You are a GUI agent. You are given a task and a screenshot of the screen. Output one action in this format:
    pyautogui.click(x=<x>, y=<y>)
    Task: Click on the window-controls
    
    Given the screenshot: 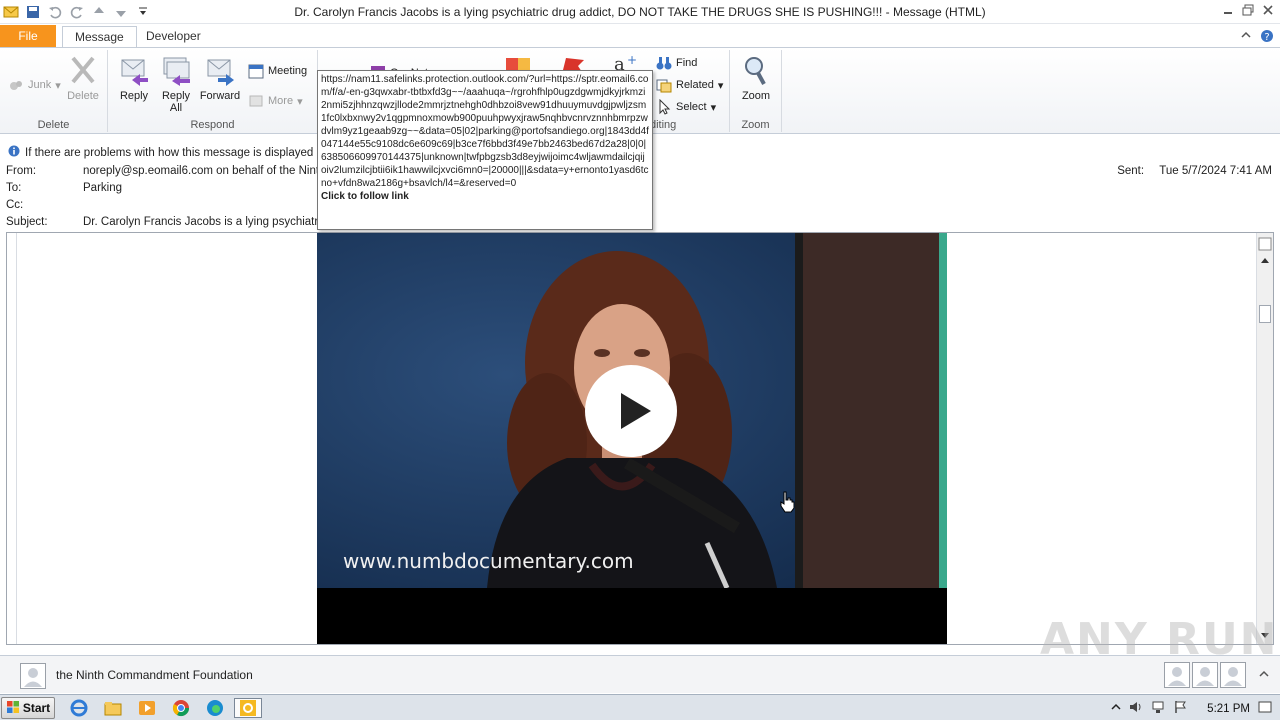 What is the action you would take?
    pyautogui.click(x=1248, y=10)
    